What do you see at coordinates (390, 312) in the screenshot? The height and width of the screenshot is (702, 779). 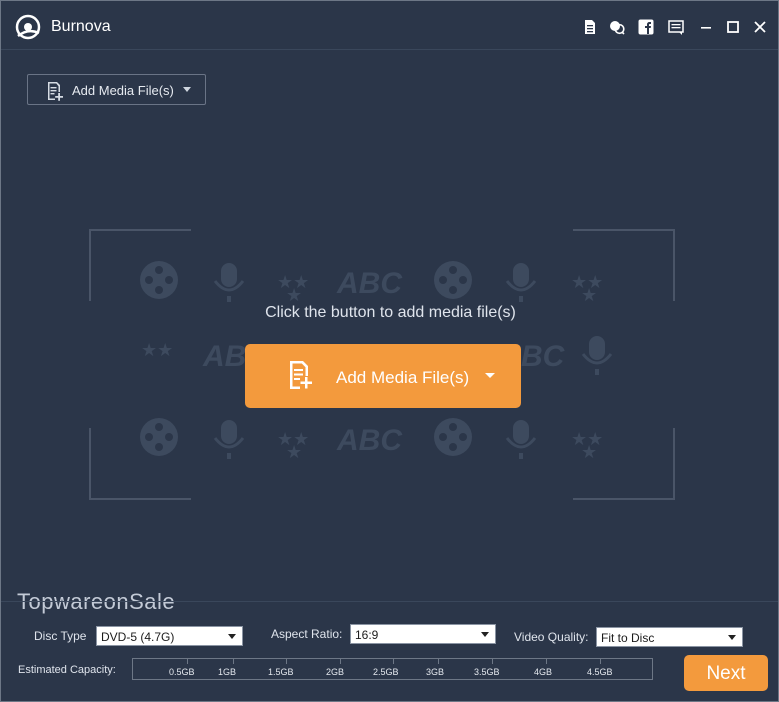 I see `add-media-prompt: Click the button to add media file(s)` at bounding box center [390, 312].